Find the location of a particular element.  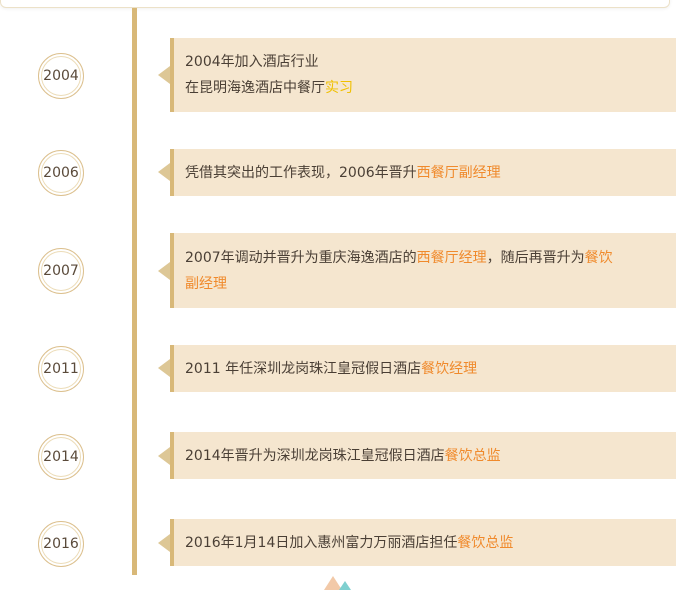

year-circle: 2007 is located at coordinates (61, 271).